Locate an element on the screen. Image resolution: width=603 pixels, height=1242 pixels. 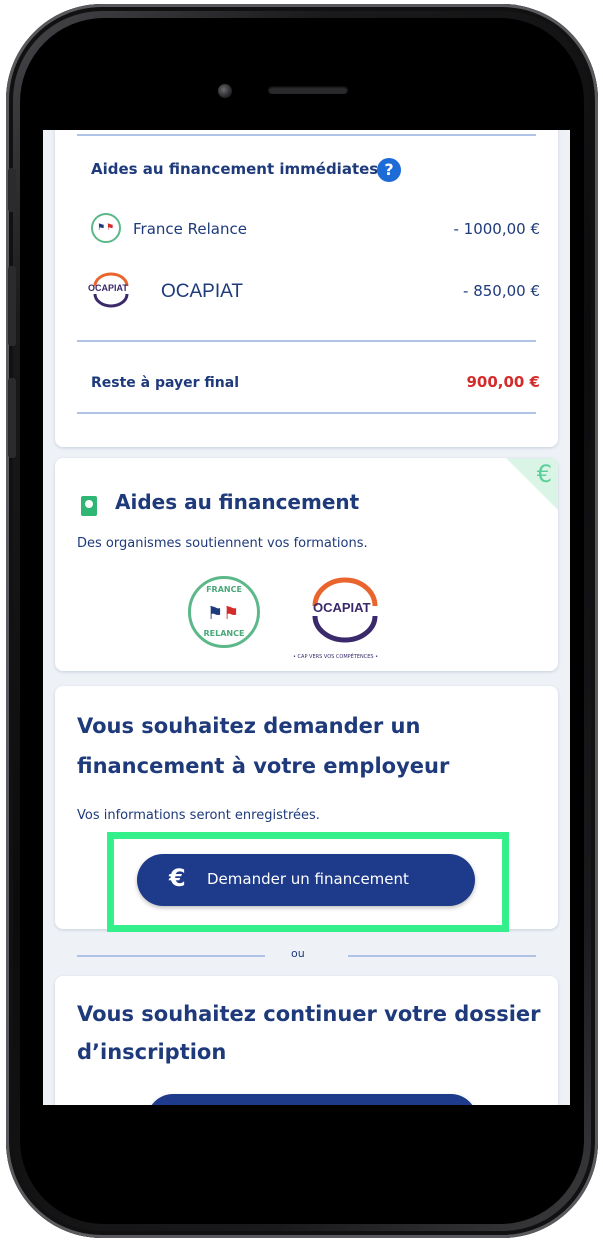
front-camera is located at coordinates (225, 91).